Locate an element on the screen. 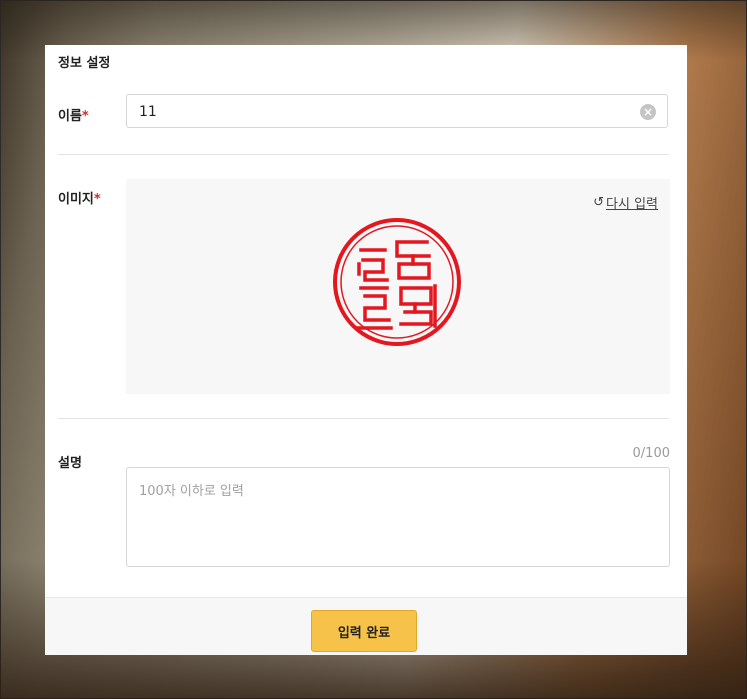 The width and height of the screenshot is (747, 699). reset-input-link: ↺ 다시 입력 is located at coordinates (625, 202).